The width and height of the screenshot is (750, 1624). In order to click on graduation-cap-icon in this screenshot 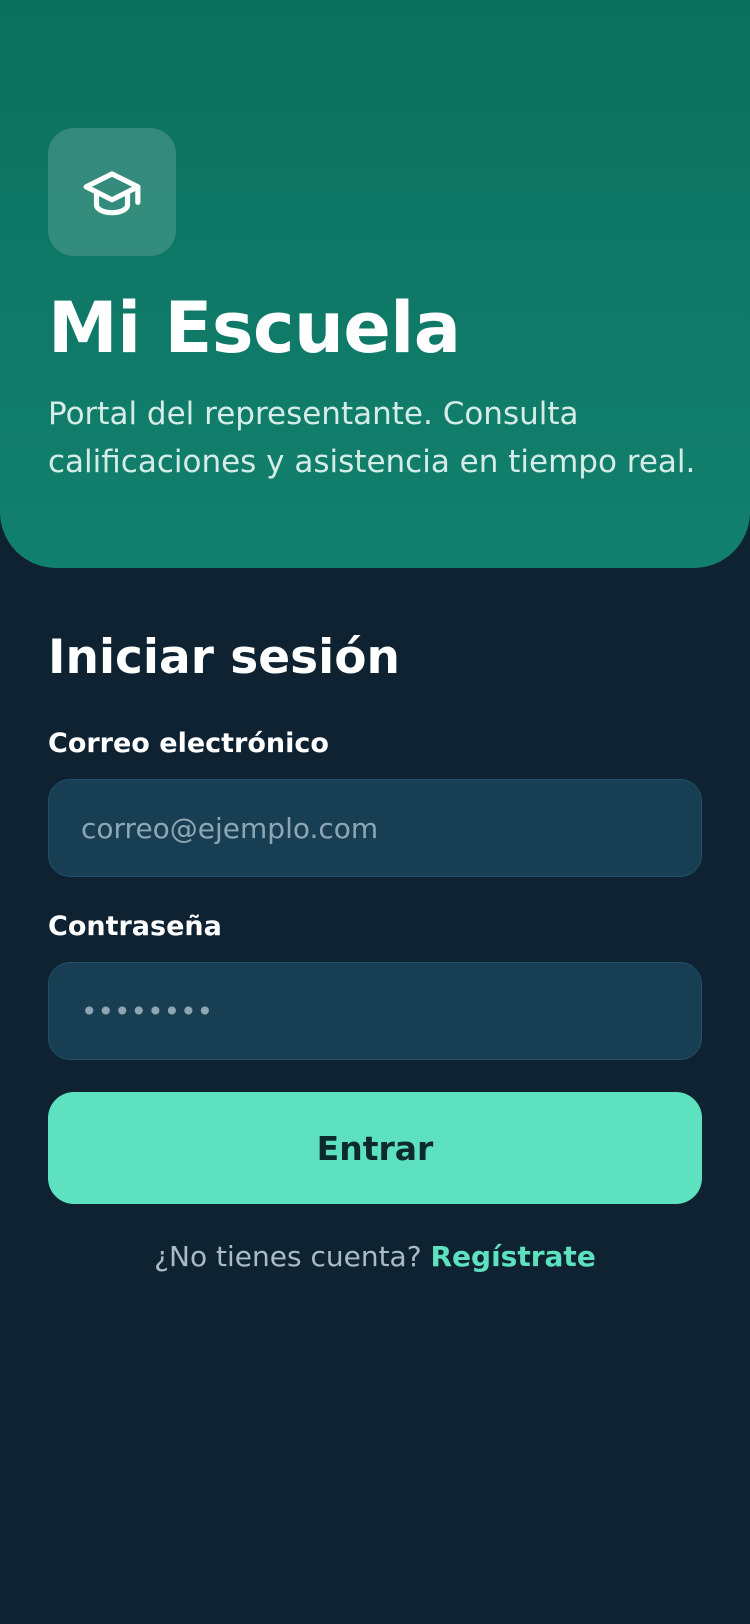, I will do `click(112, 193)`.